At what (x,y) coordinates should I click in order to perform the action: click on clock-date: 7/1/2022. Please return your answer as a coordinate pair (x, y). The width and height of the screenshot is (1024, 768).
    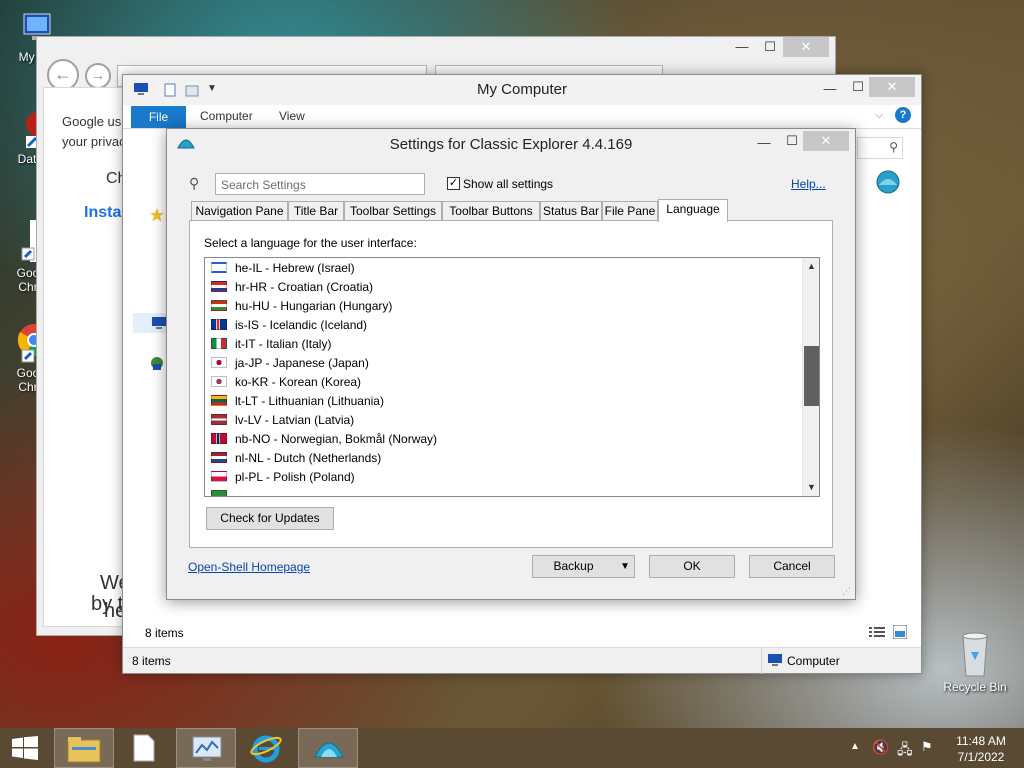
    Looking at the image, I should click on (981, 757).